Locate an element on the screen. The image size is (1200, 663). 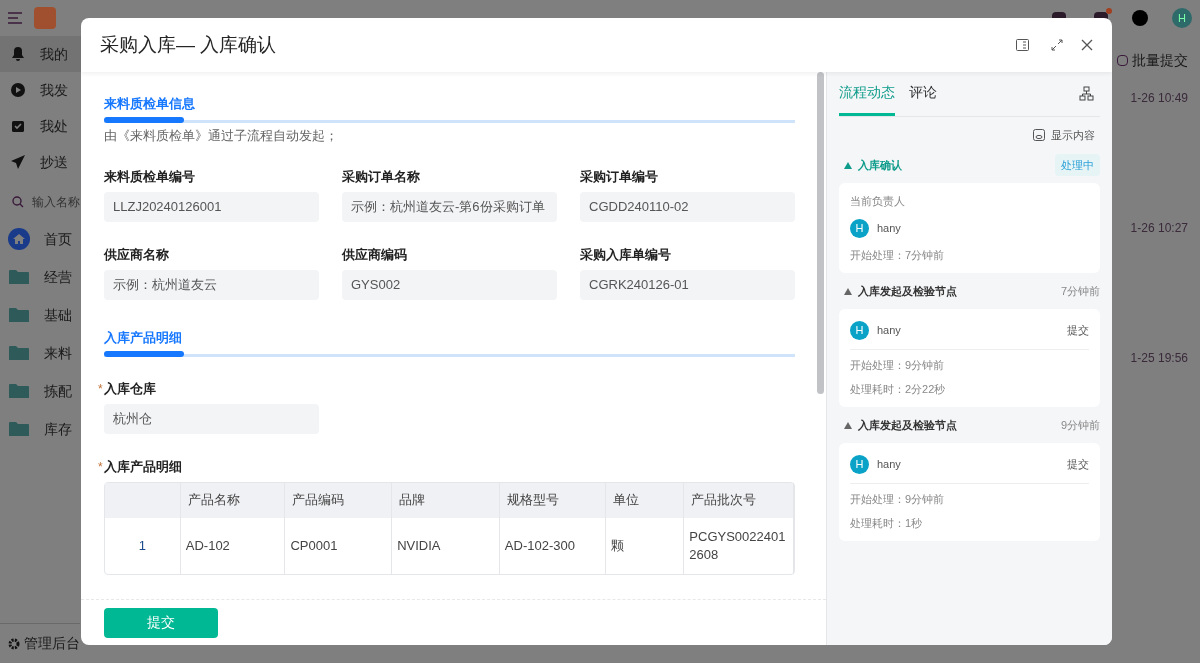
step-title: 入库确认 is located at coordinates (880, 165).